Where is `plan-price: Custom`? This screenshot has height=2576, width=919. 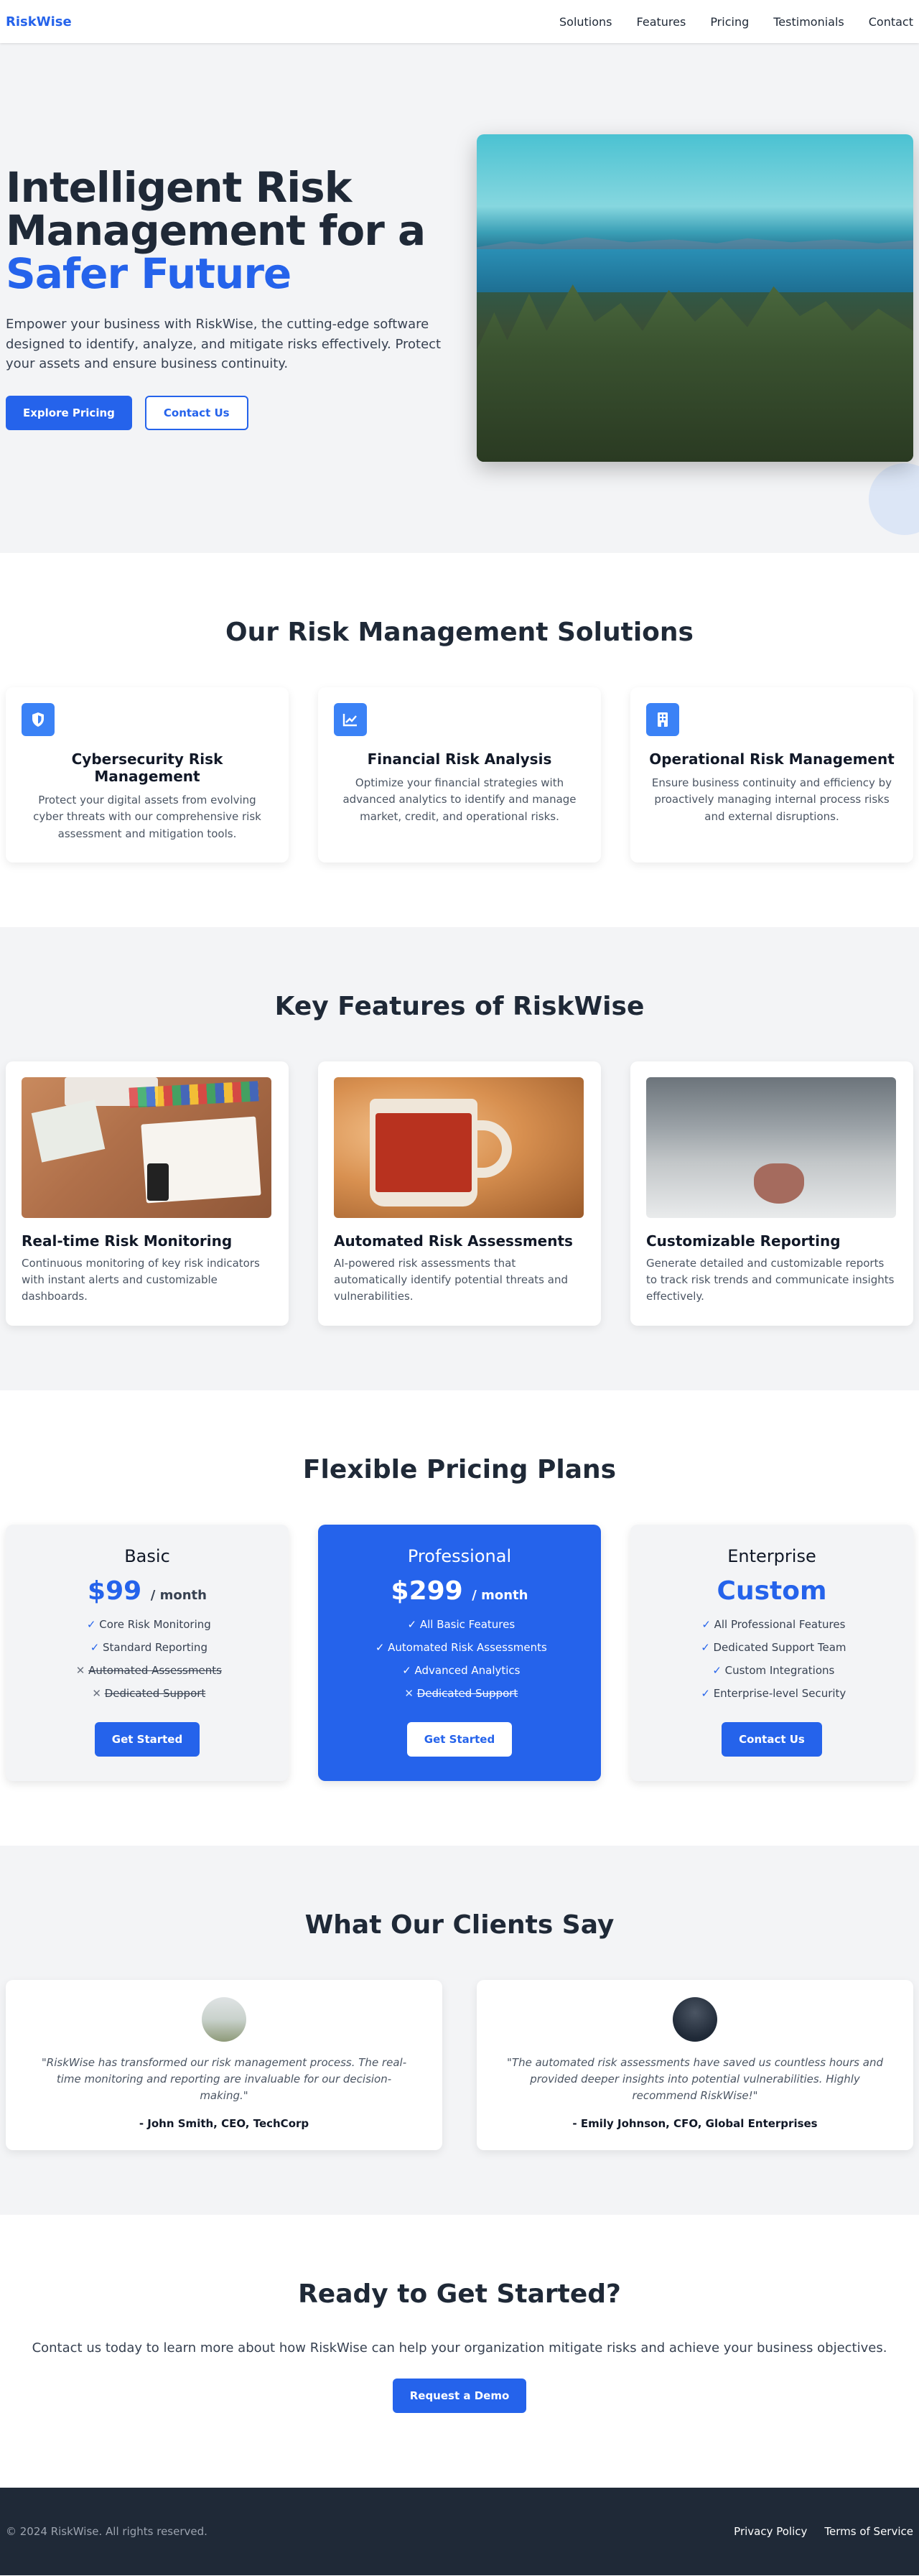
plan-price: Custom is located at coordinates (771, 1591).